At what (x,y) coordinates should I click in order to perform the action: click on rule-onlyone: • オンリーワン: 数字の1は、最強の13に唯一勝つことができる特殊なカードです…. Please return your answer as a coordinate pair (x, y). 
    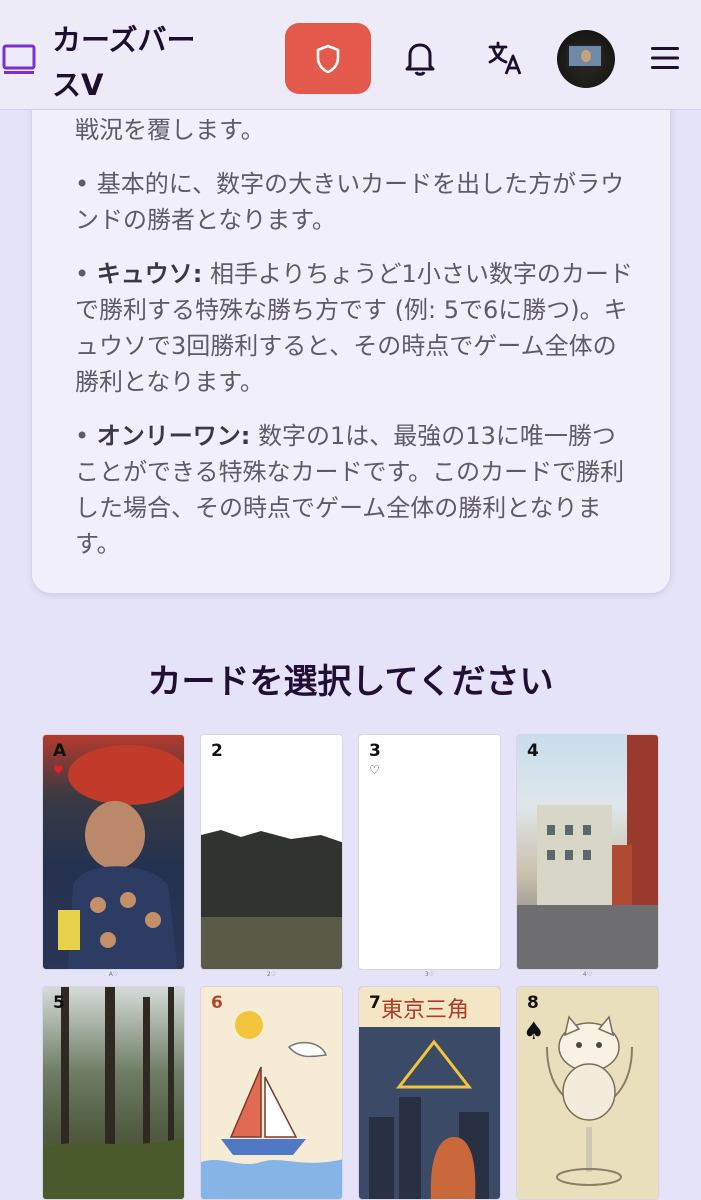
    Looking at the image, I should click on (355, 490).